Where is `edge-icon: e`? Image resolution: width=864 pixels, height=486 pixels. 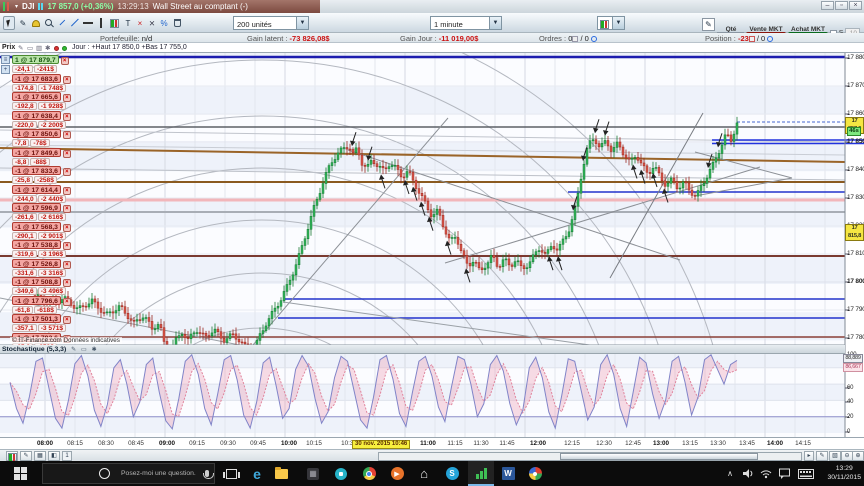 edge-icon: e is located at coordinates (257, 473).